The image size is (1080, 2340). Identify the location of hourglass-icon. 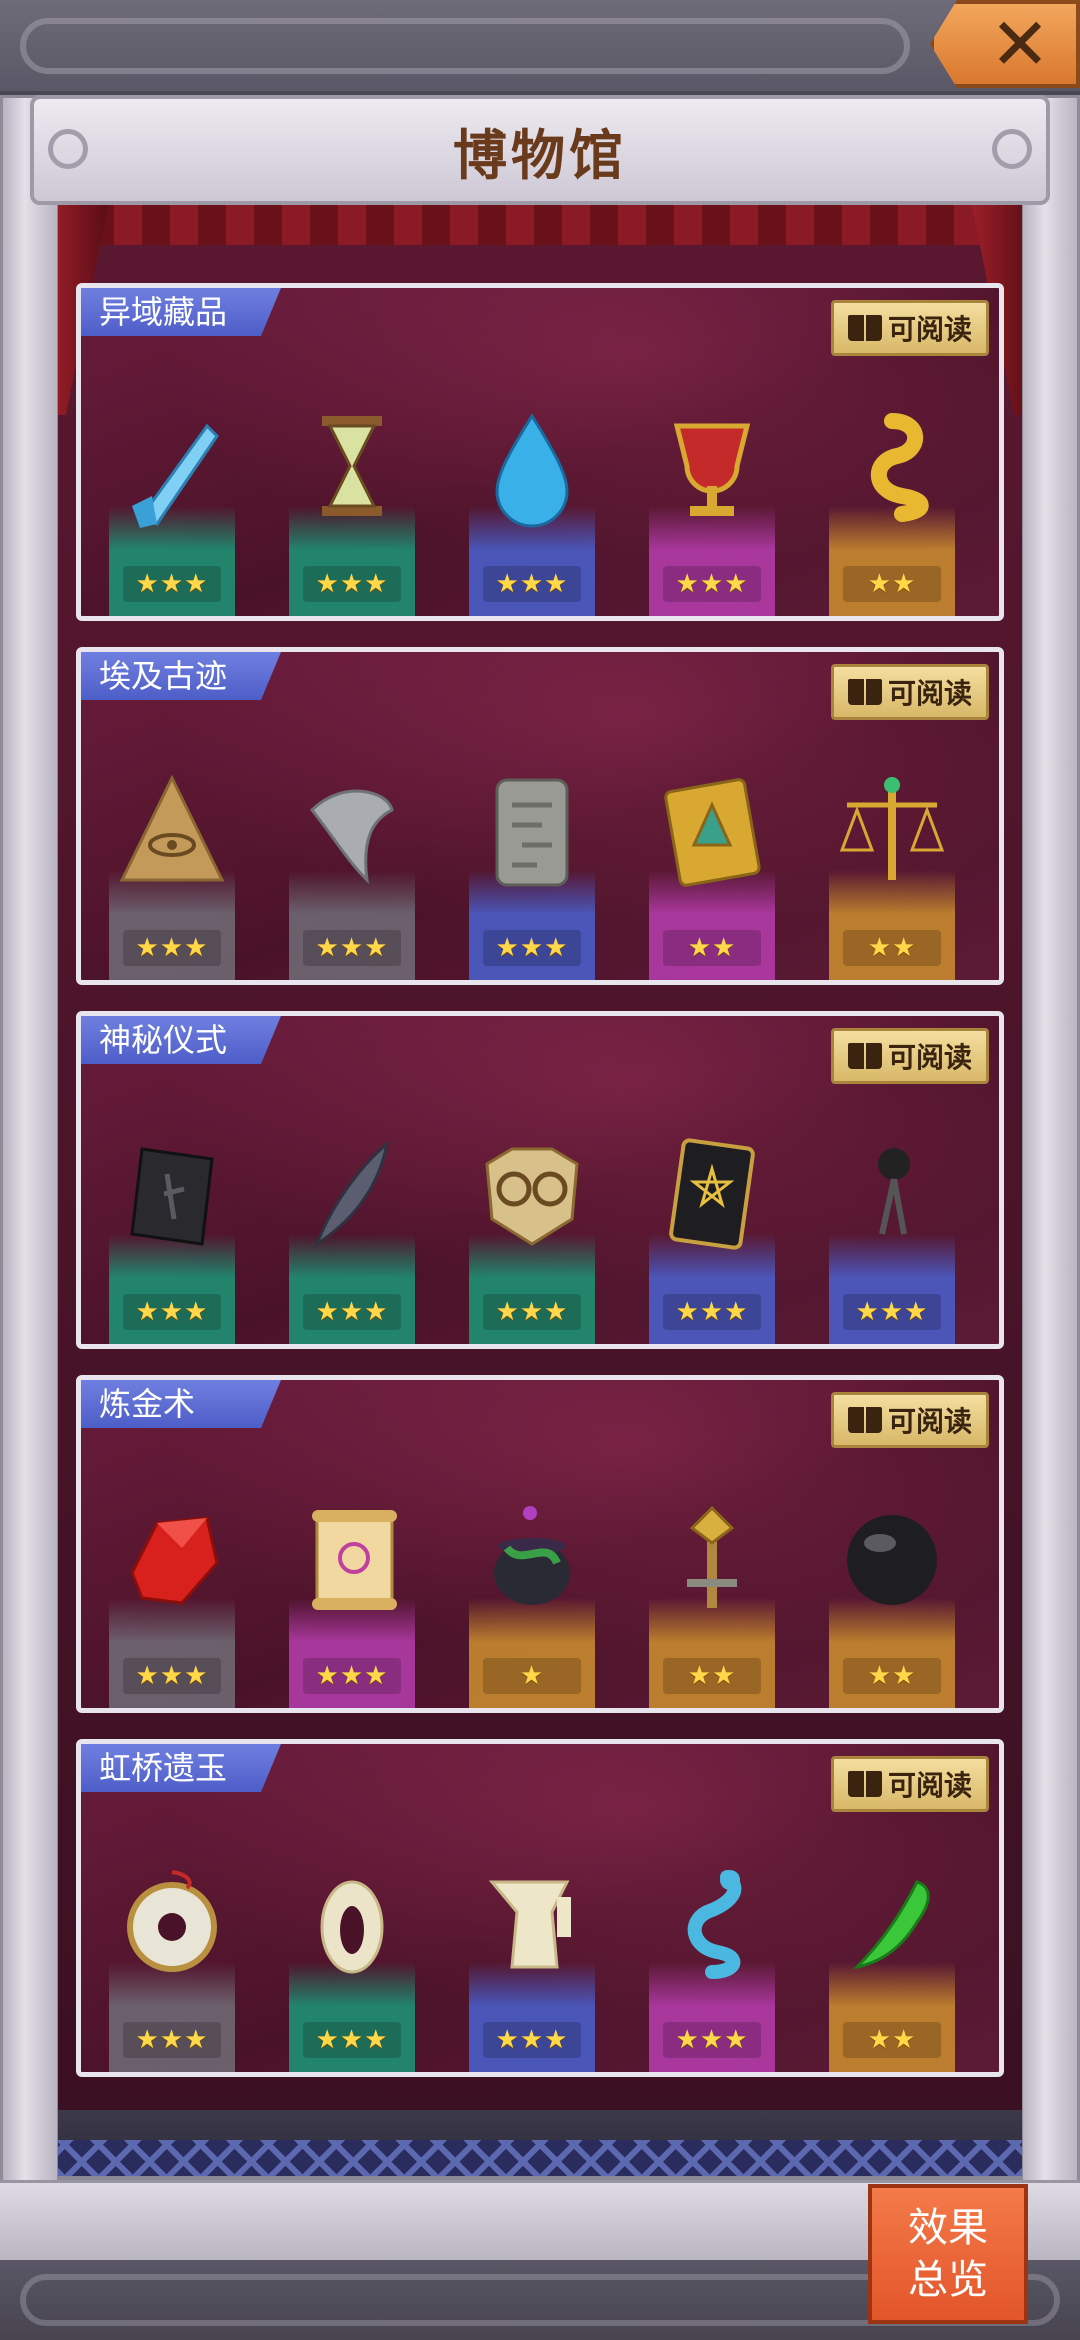
(352, 466).